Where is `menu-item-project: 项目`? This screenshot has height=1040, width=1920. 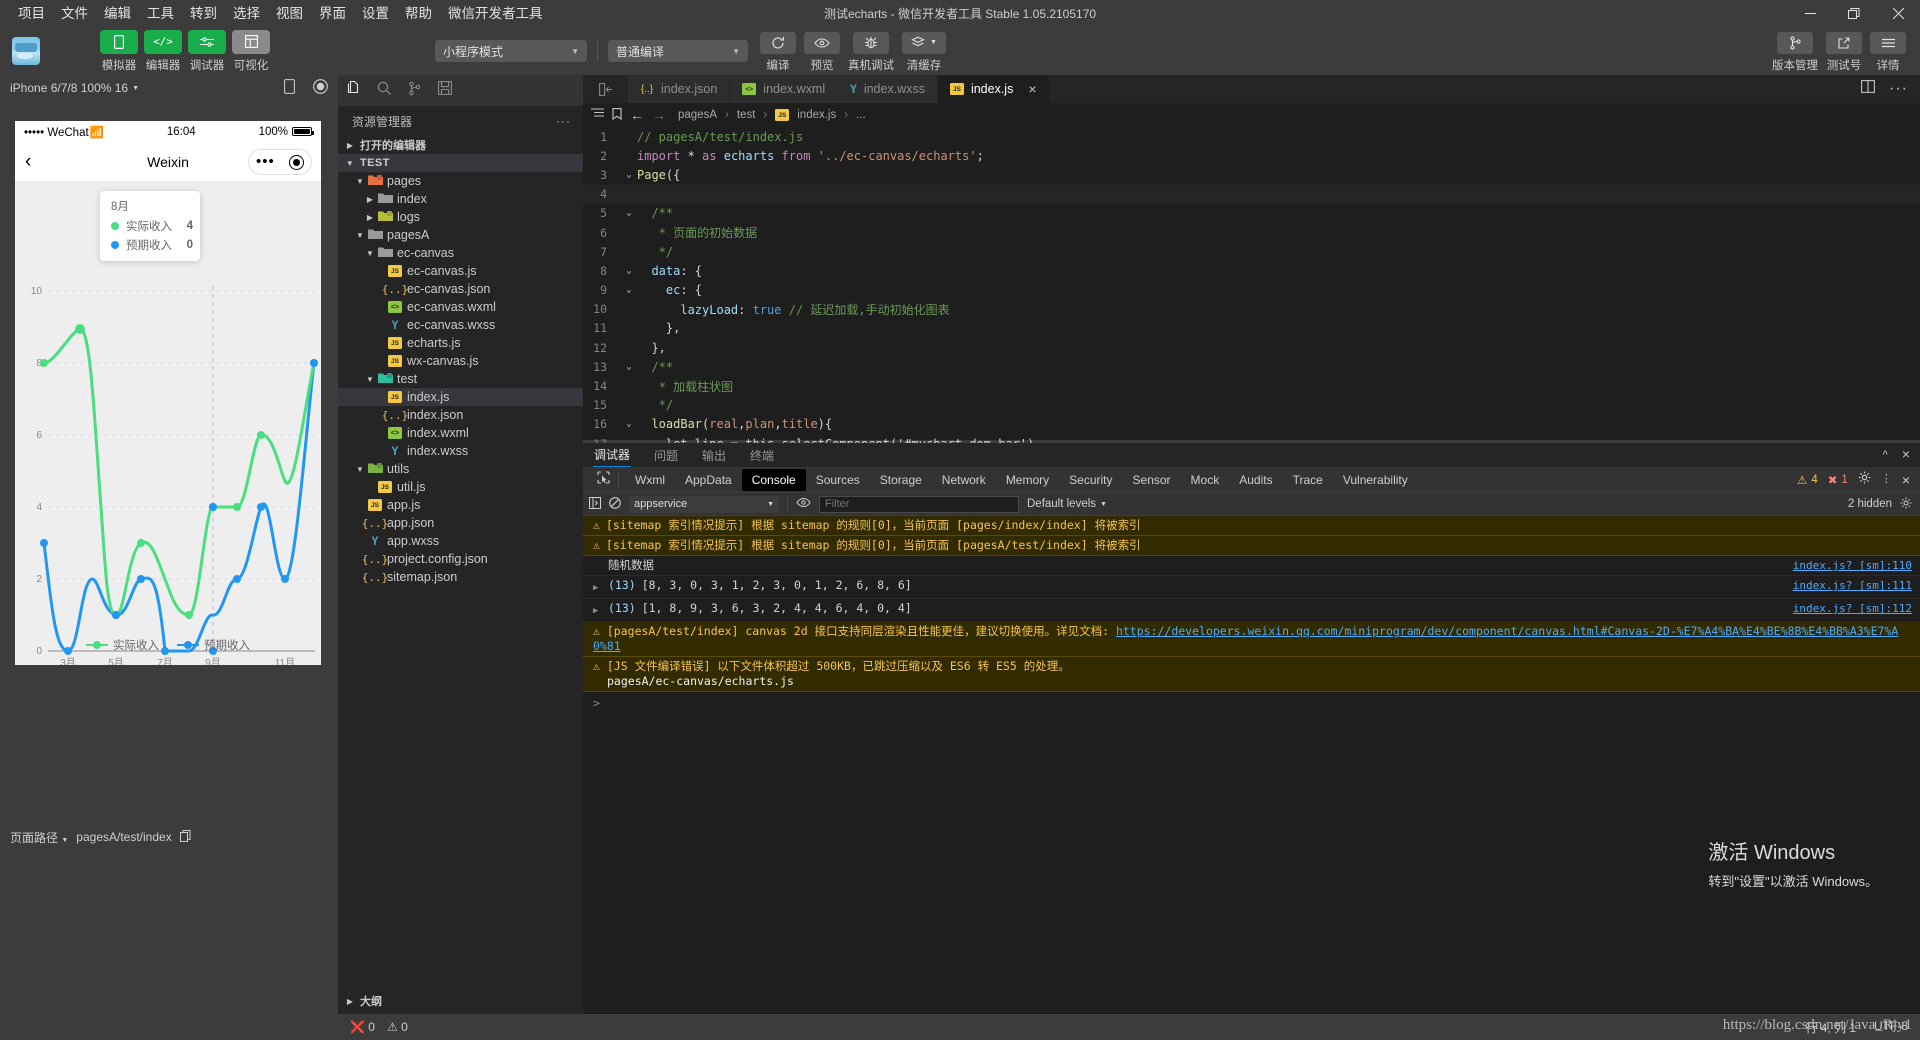 menu-item-project: 项目 is located at coordinates (31, 13).